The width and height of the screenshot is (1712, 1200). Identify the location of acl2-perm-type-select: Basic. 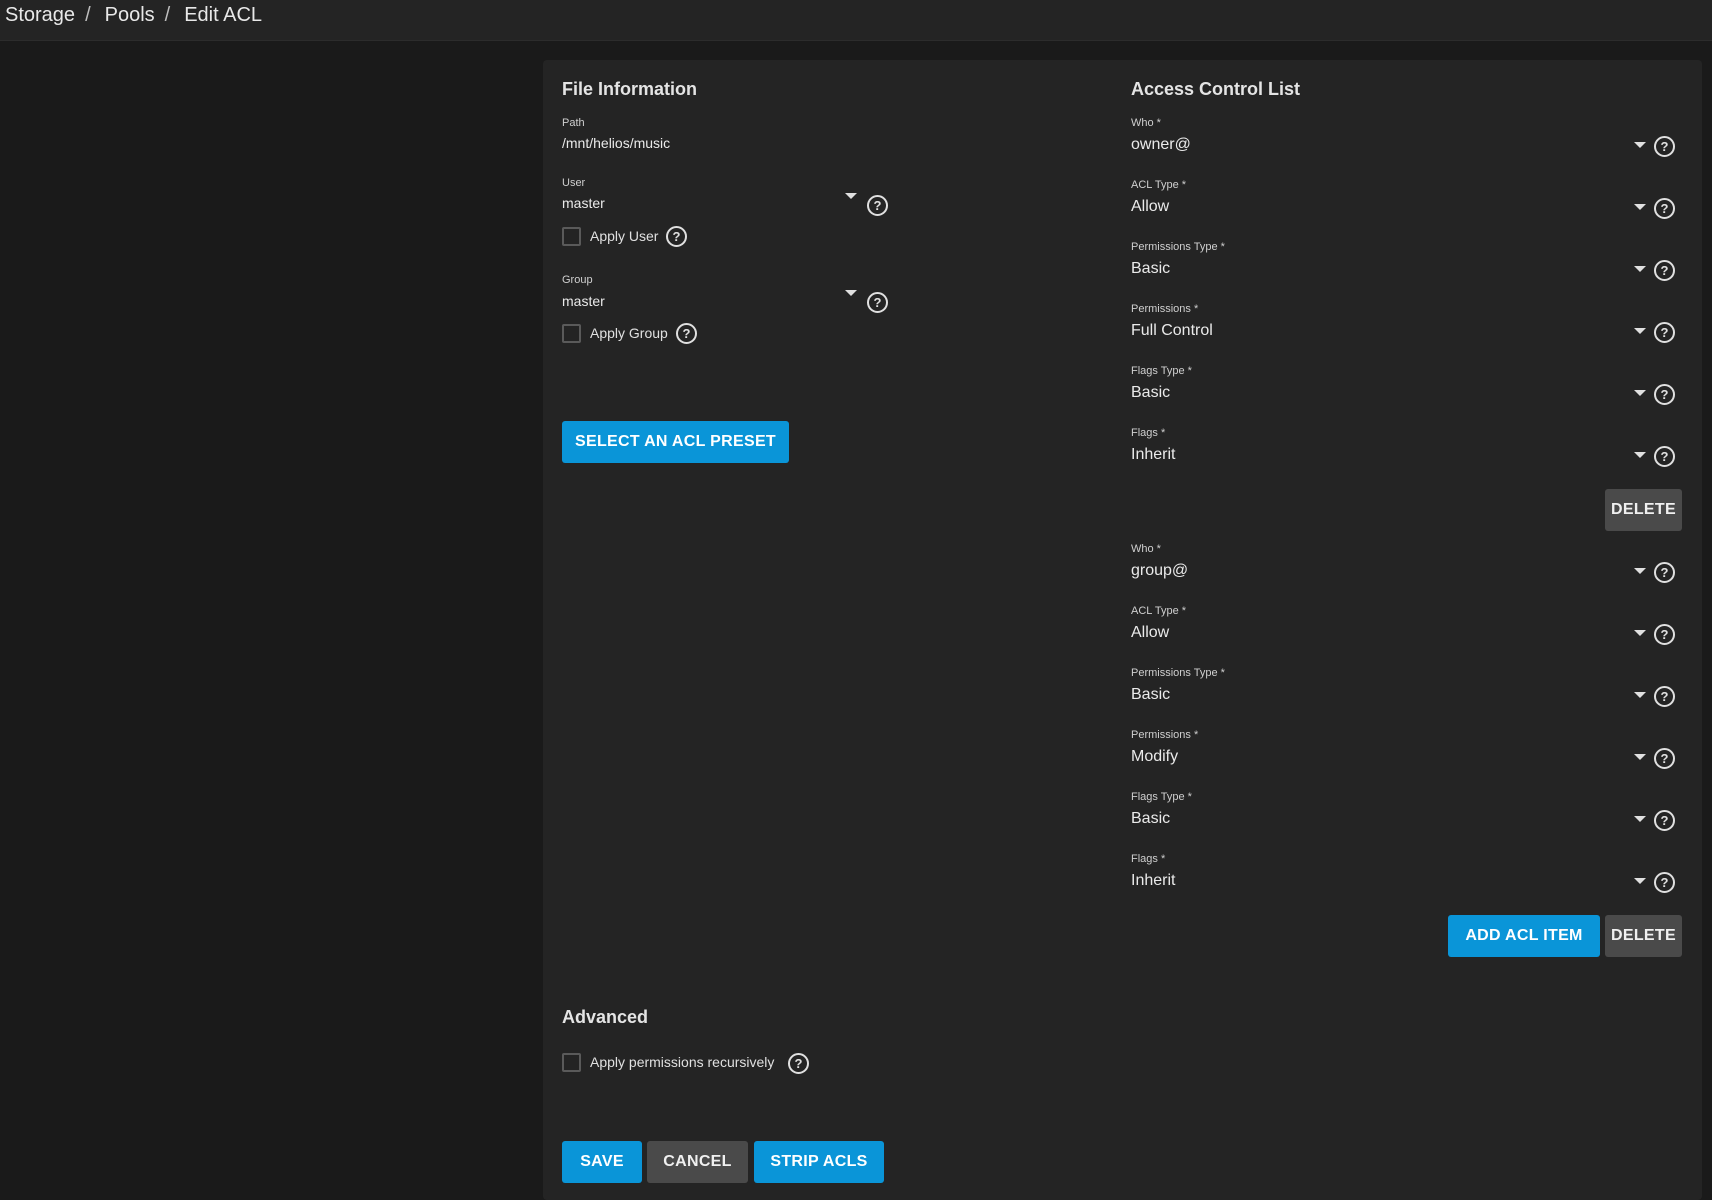
(1381, 695).